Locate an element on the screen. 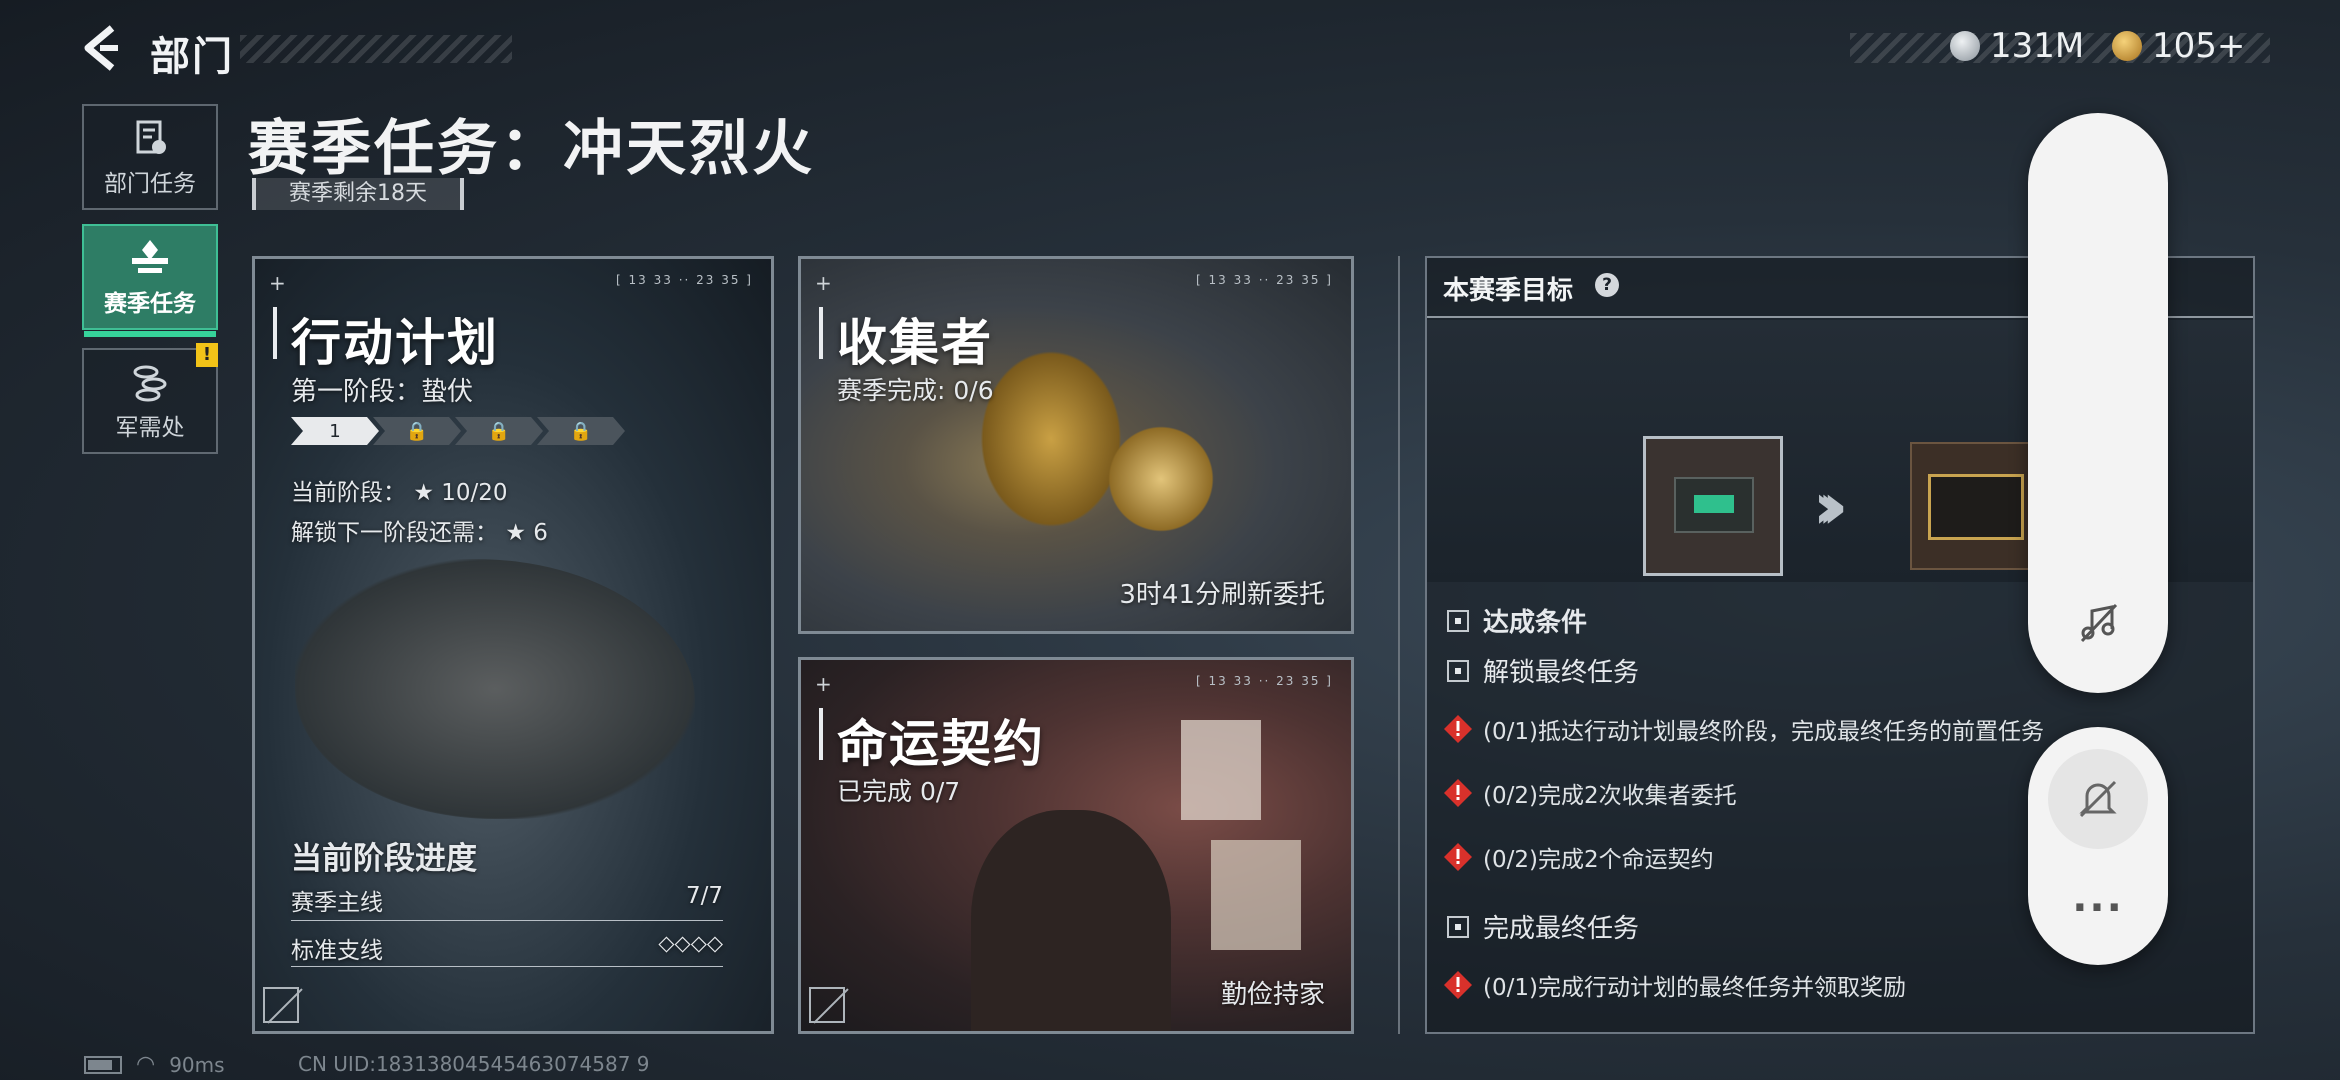 The height and width of the screenshot is (1080, 2340). battery-icon is located at coordinates (103, 1064).